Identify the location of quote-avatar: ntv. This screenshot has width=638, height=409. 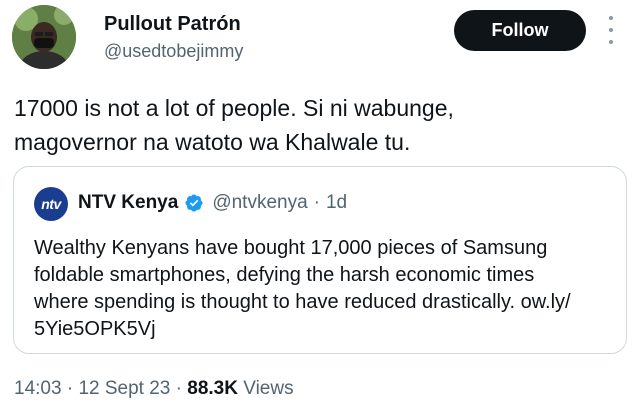
(51, 204).